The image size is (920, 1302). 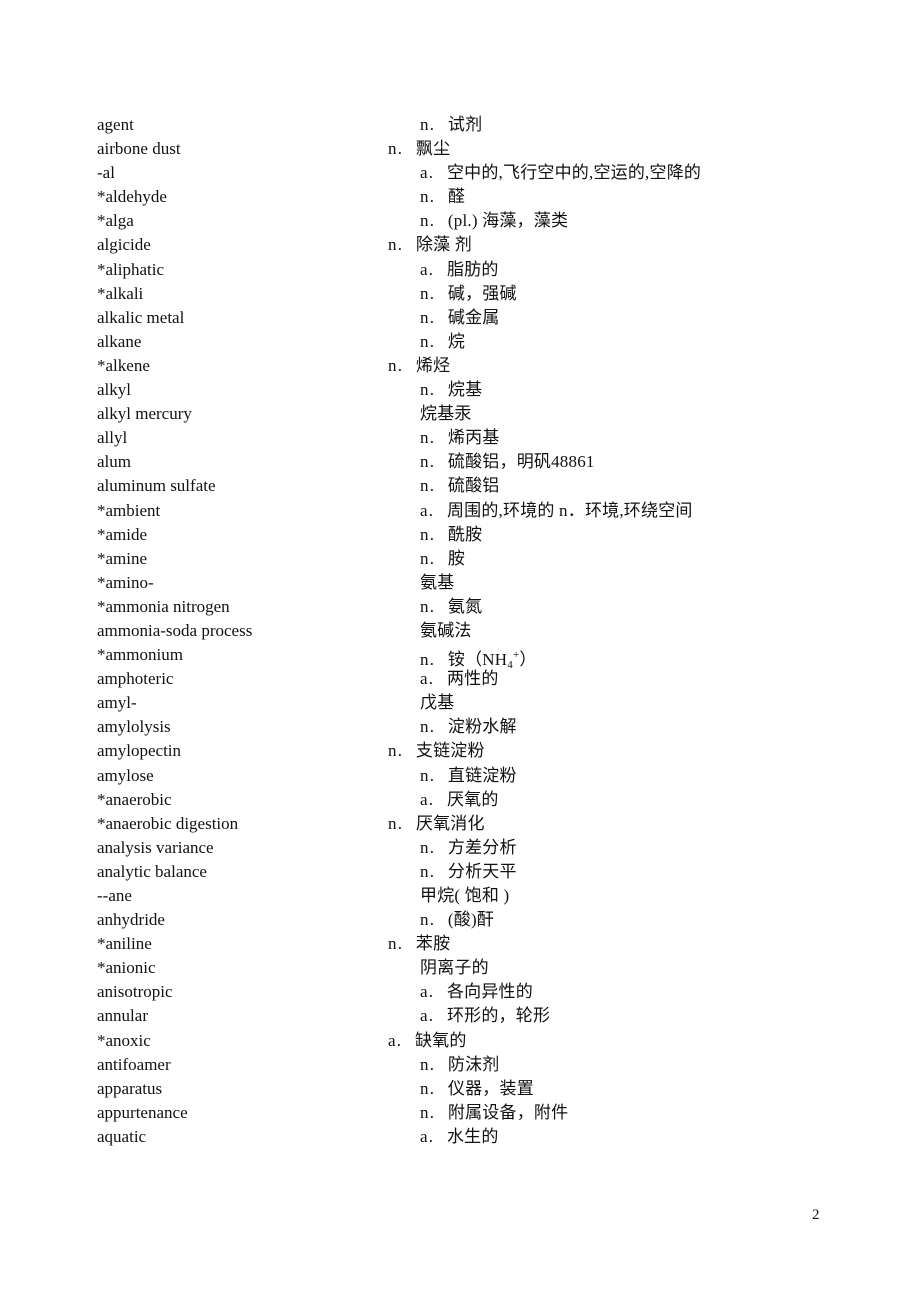 I want to click on entry-term: *ammonium, so click(x=140, y=655).